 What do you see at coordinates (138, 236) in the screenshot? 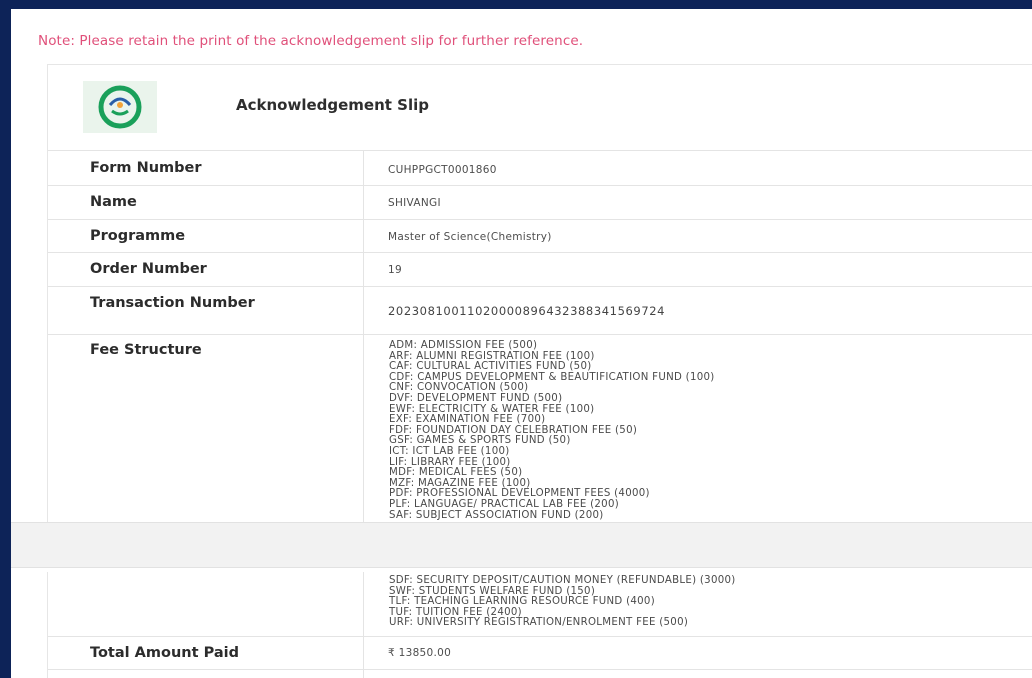
I see `programme-label: Programme` at bounding box center [138, 236].